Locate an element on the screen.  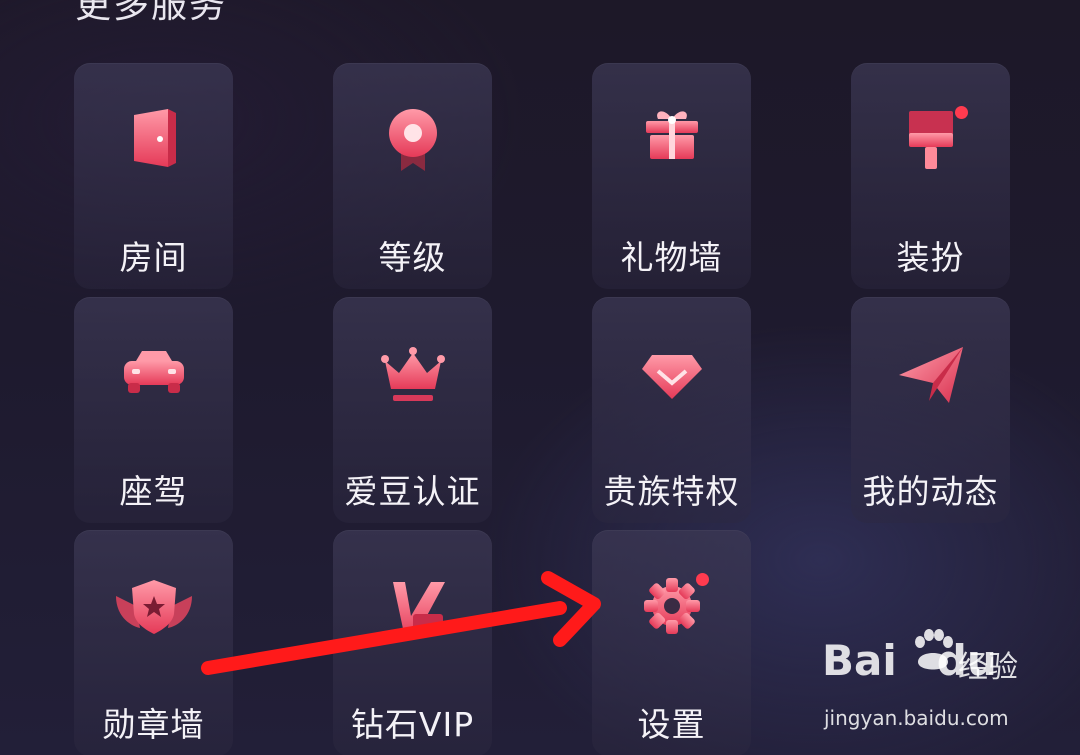
door-icon is located at coordinates (154, 138).